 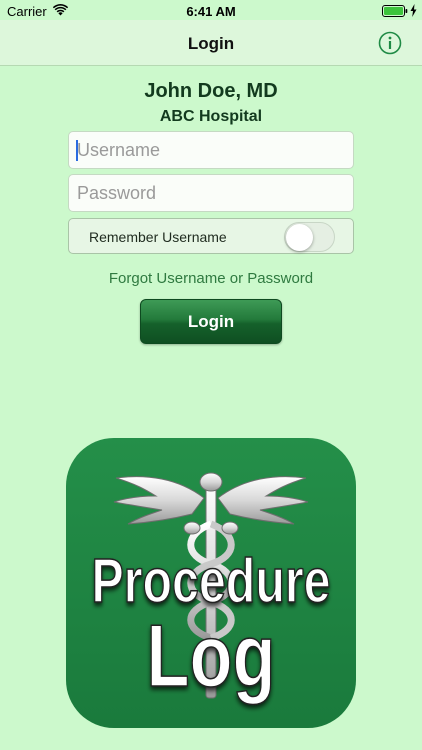 What do you see at coordinates (211, 91) in the screenshot?
I see `doctor-name: John Doe, MD` at bounding box center [211, 91].